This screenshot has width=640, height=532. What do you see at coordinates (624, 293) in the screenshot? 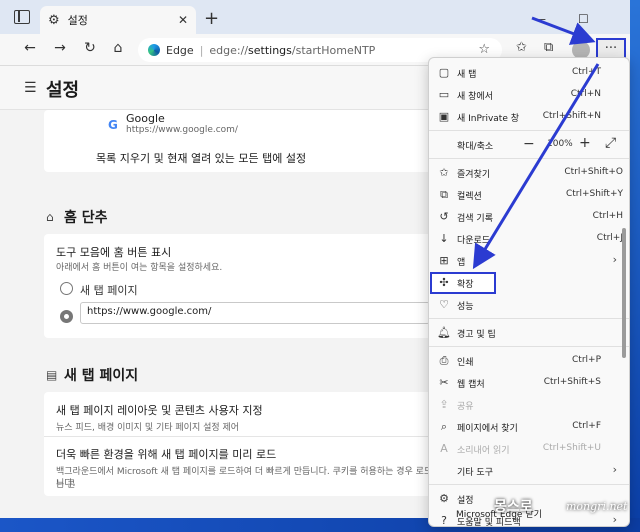
I see `menu-scrollbar` at bounding box center [624, 293].